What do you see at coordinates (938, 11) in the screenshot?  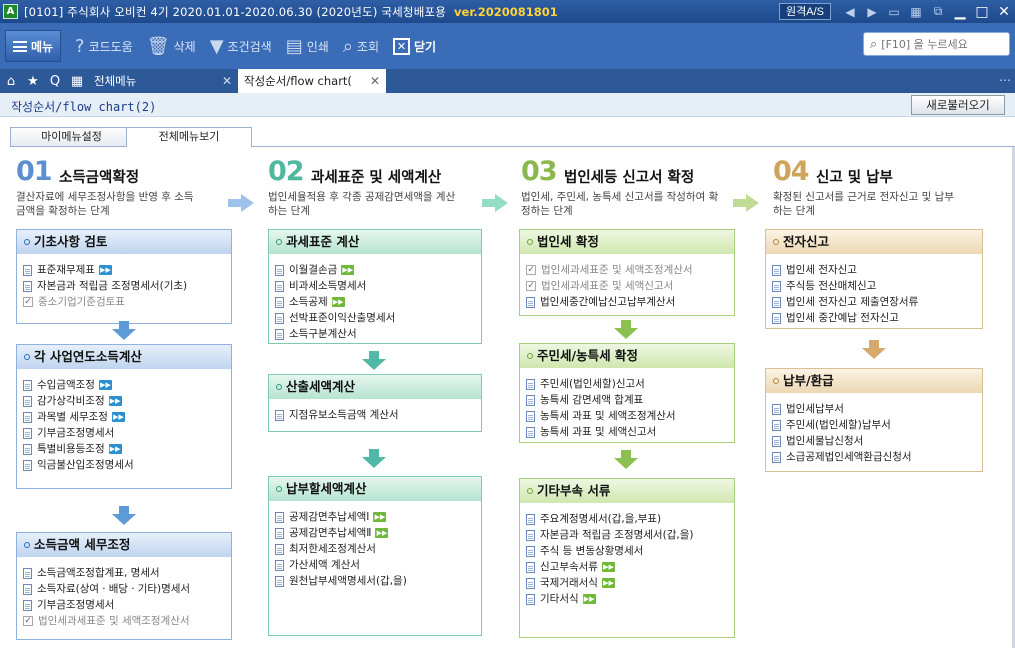 I see `window-switch-icon: ⧉` at bounding box center [938, 11].